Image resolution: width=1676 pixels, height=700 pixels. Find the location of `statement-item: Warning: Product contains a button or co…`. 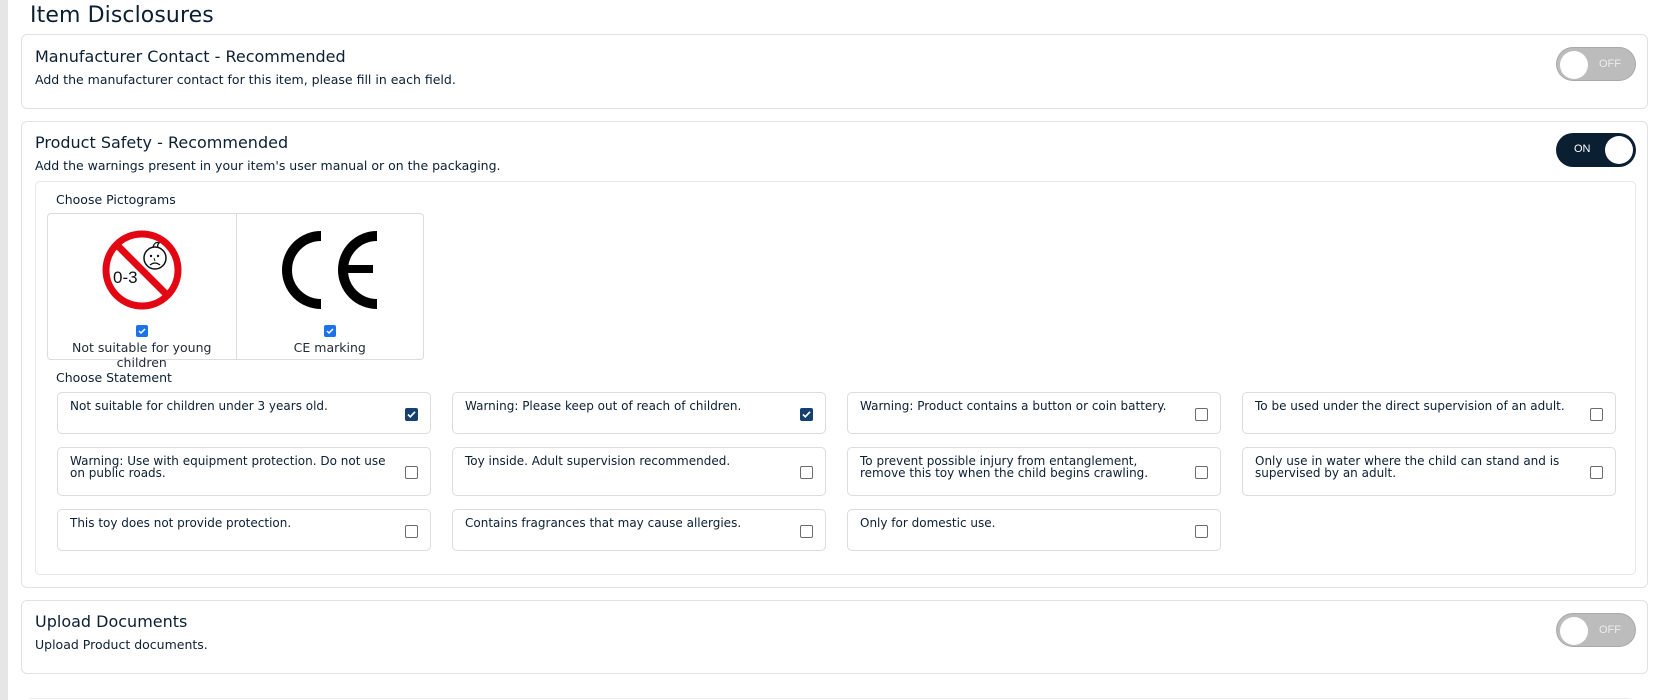

statement-item: Warning: Product contains a button or co… is located at coordinates (1034, 413).